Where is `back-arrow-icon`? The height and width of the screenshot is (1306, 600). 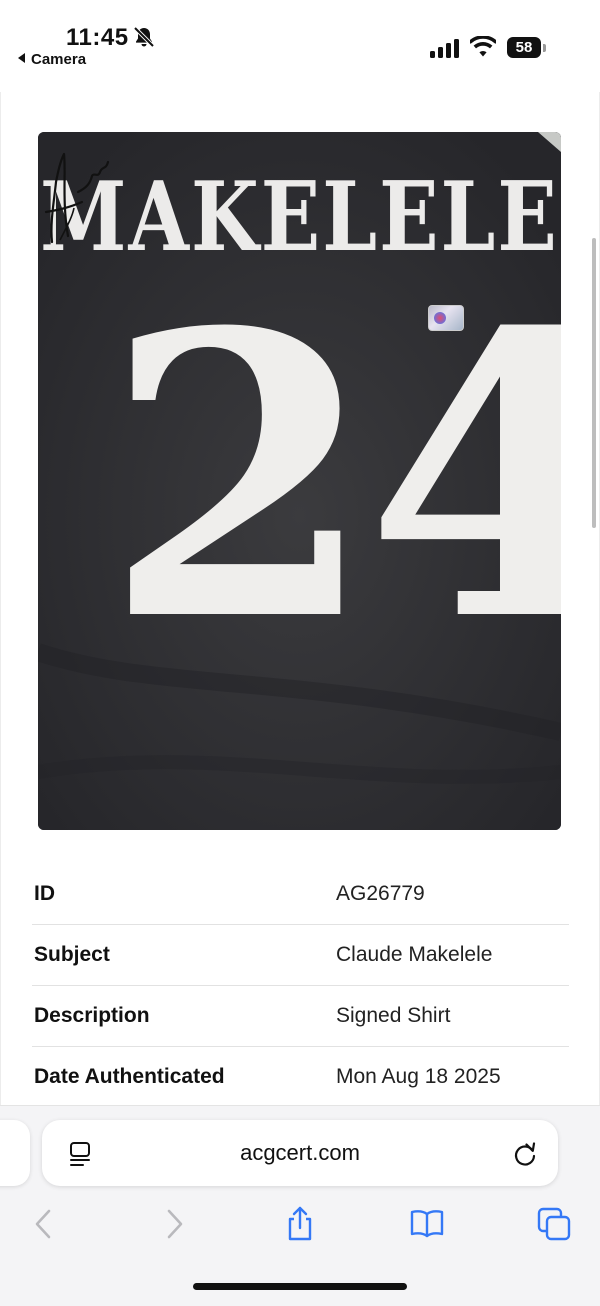 back-arrow-icon is located at coordinates (21, 58).